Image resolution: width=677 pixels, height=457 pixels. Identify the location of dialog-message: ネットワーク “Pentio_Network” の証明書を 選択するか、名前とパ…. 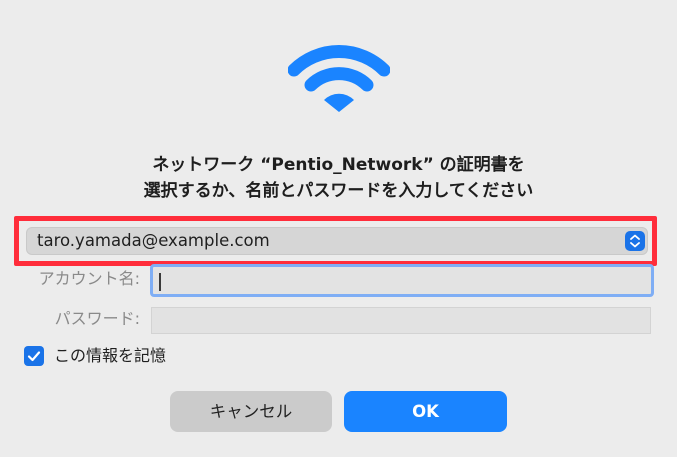
(338, 178).